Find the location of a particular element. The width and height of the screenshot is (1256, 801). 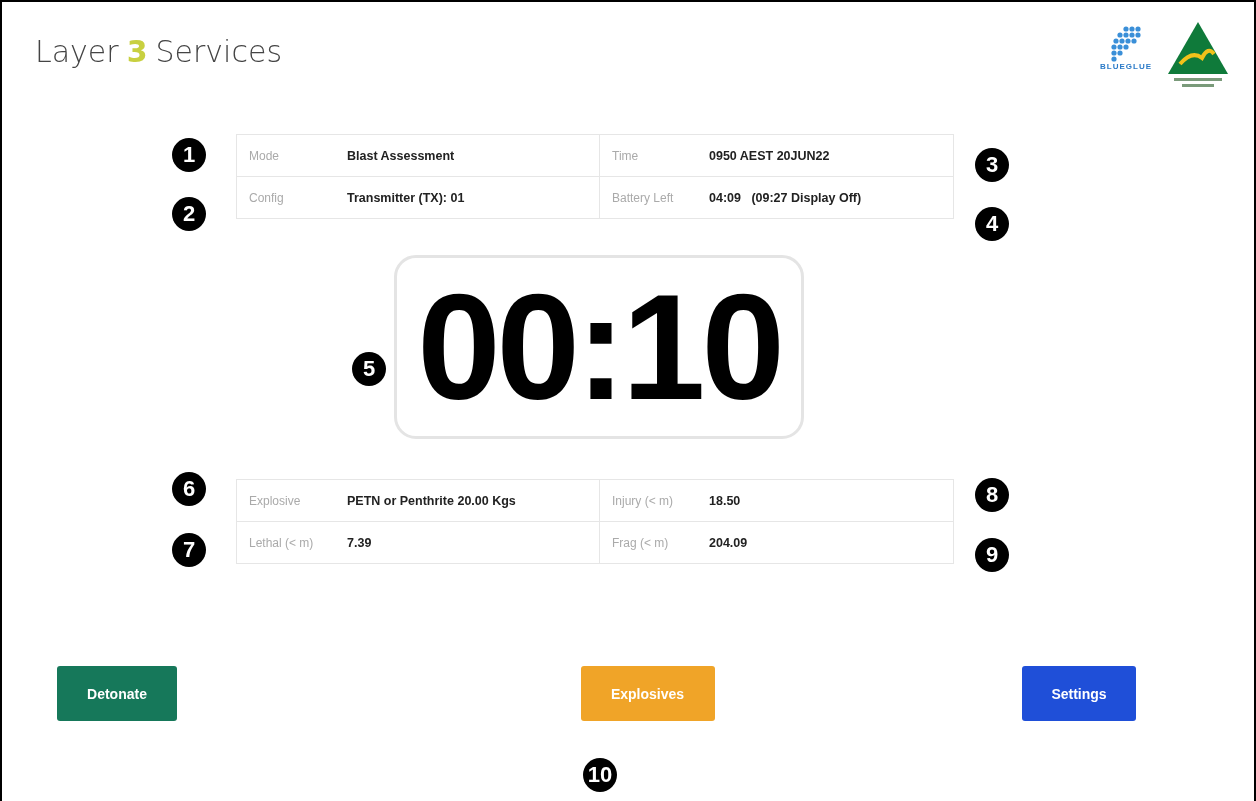

partner-logo: BLUEGLUE is located at coordinates (1126, 48).